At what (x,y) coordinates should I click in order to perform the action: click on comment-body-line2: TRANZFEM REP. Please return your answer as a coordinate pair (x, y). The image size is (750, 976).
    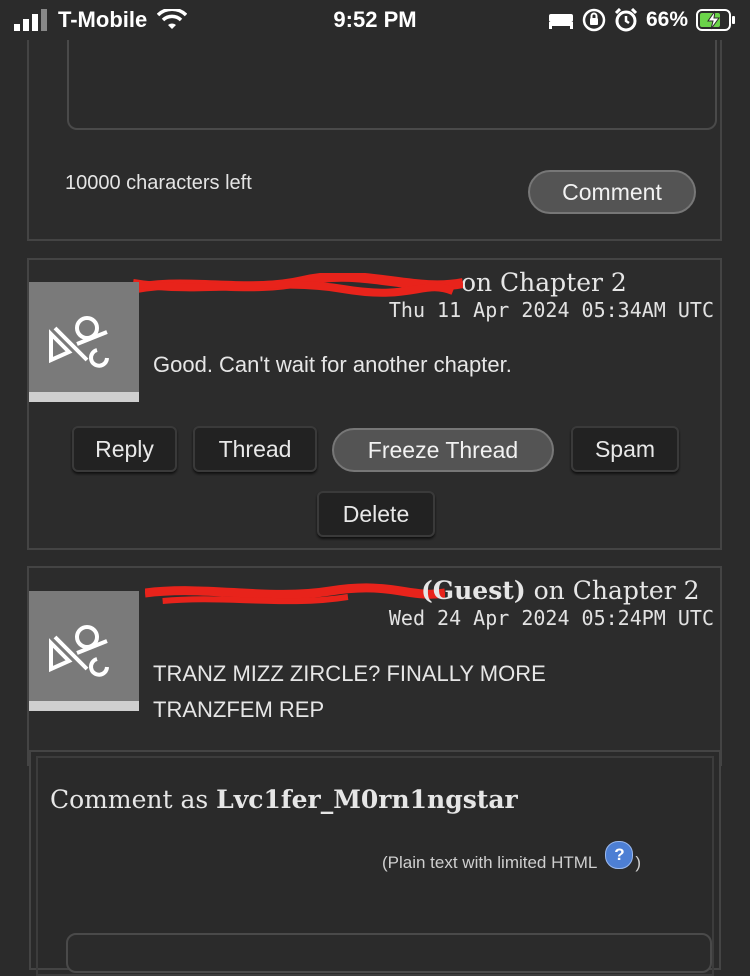
    Looking at the image, I should click on (239, 709).